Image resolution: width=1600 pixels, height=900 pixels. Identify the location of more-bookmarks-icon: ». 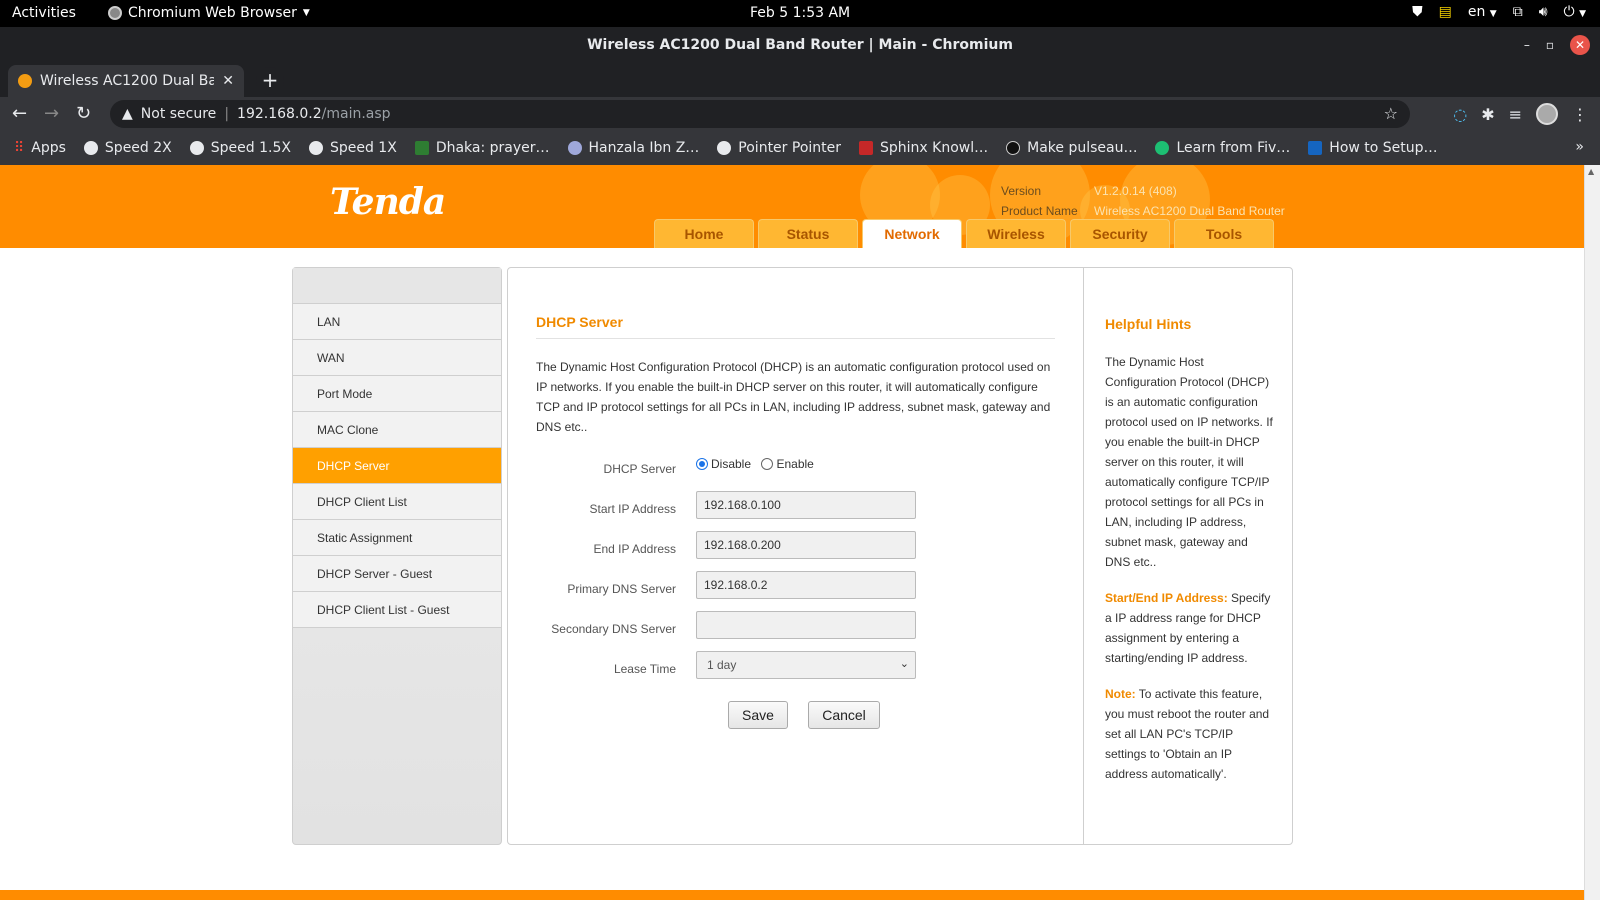
(1579, 147).